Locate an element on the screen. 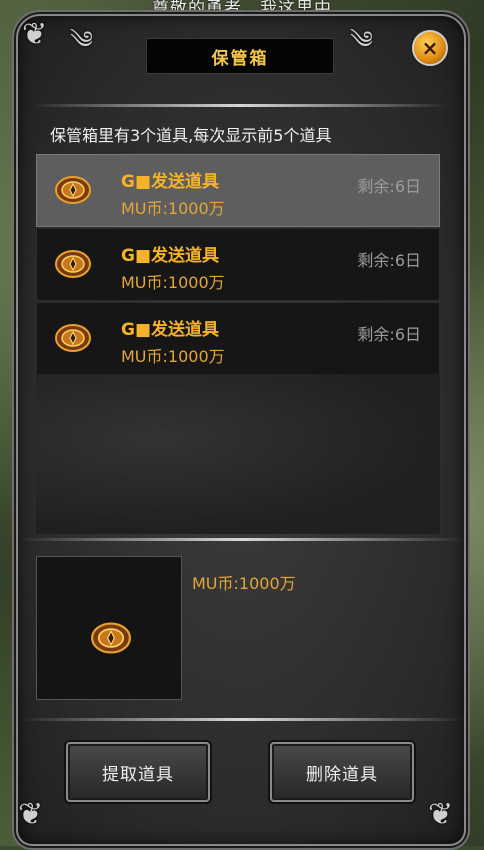 Image resolution: width=484 pixels, height=850 pixels. item-preview-slot is located at coordinates (109, 628).